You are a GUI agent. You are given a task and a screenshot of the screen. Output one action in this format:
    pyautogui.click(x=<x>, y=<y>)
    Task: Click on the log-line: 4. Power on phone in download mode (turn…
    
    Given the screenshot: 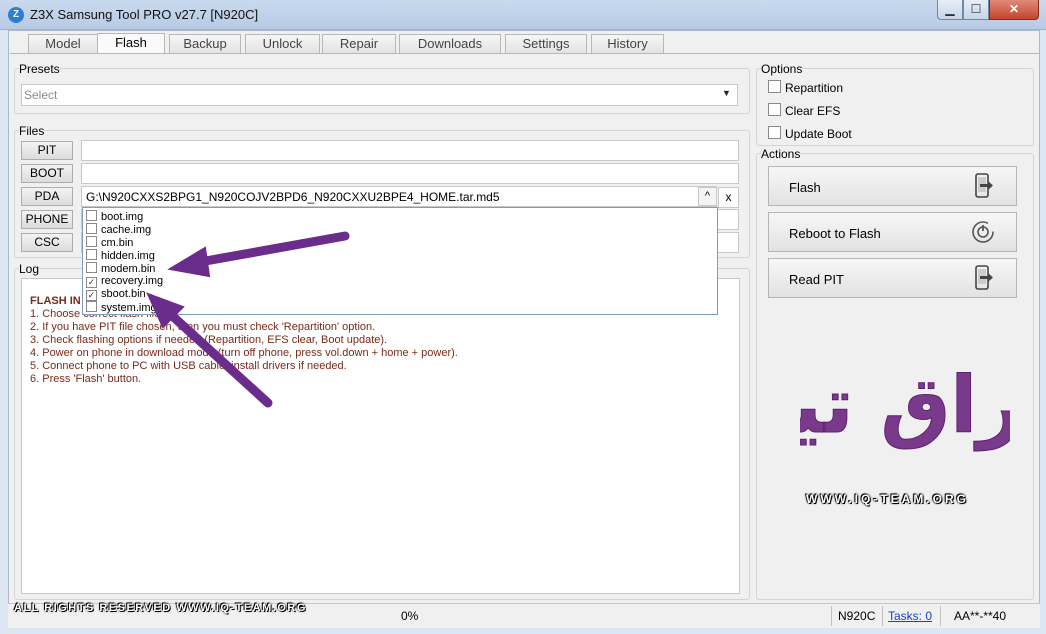 What is the action you would take?
    pyautogui.click(x=244, y=353)
    